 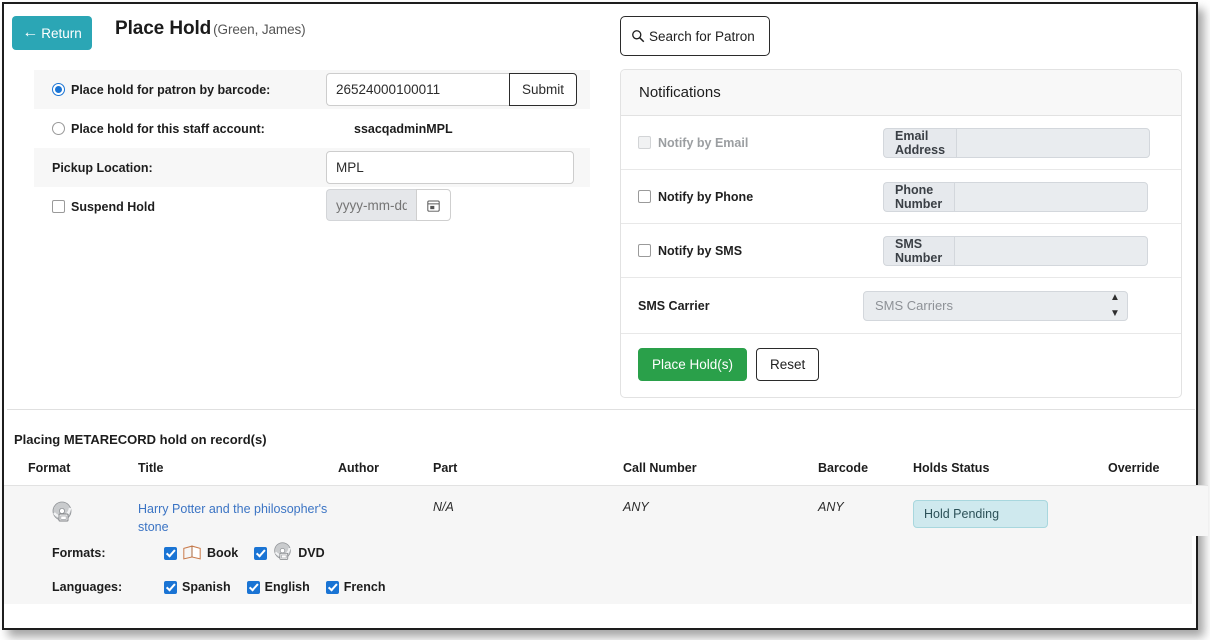 I want to click on language-option-french: French, so click(x=355, y=587).